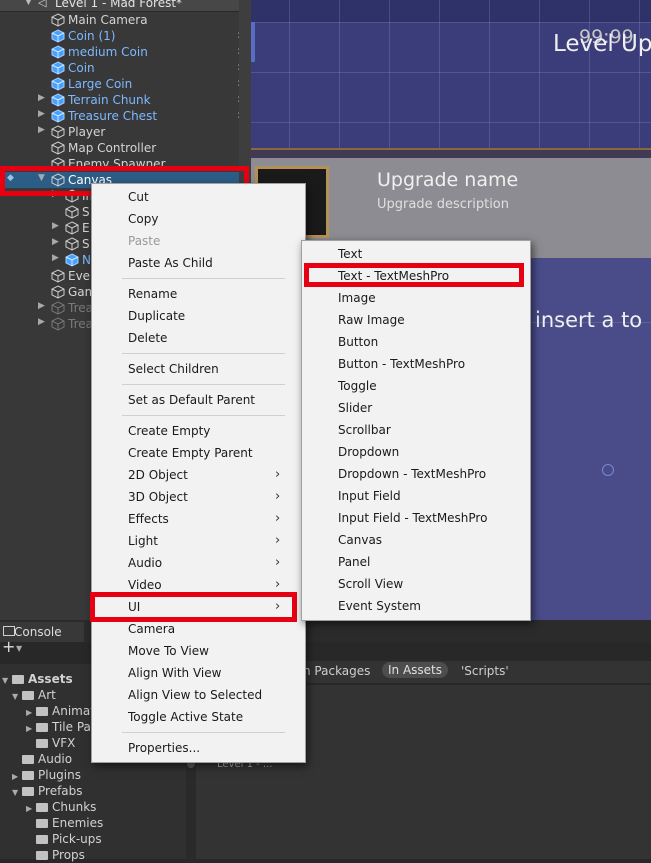 This screenshot has width=651, height=863. I want to click on menu-item-create-empty: Create Empty, so click(193, 431).